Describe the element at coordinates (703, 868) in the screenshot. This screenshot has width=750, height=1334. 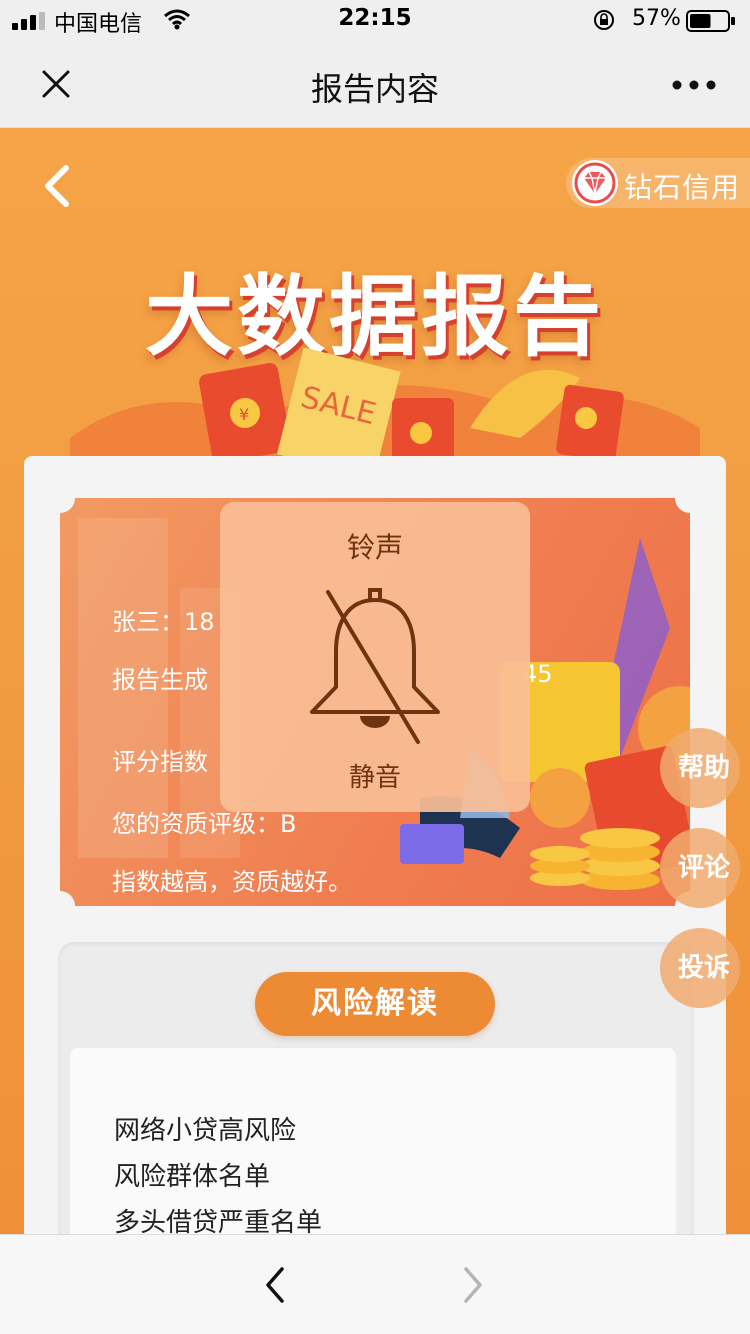
I see `comment-label: 评论` at that location.